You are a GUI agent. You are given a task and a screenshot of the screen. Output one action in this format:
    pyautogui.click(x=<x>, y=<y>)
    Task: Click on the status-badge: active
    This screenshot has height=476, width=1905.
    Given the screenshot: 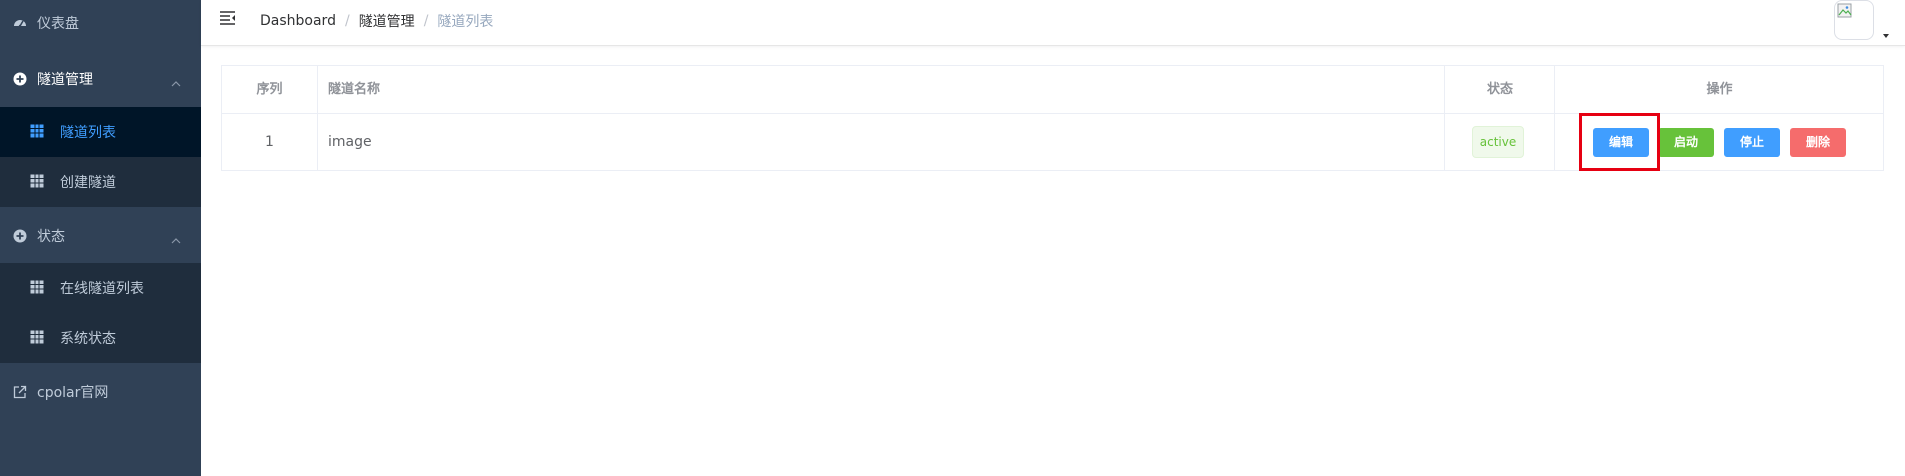 What is the action you would take?
    pyautogui.click(x=1498, y=142)
    